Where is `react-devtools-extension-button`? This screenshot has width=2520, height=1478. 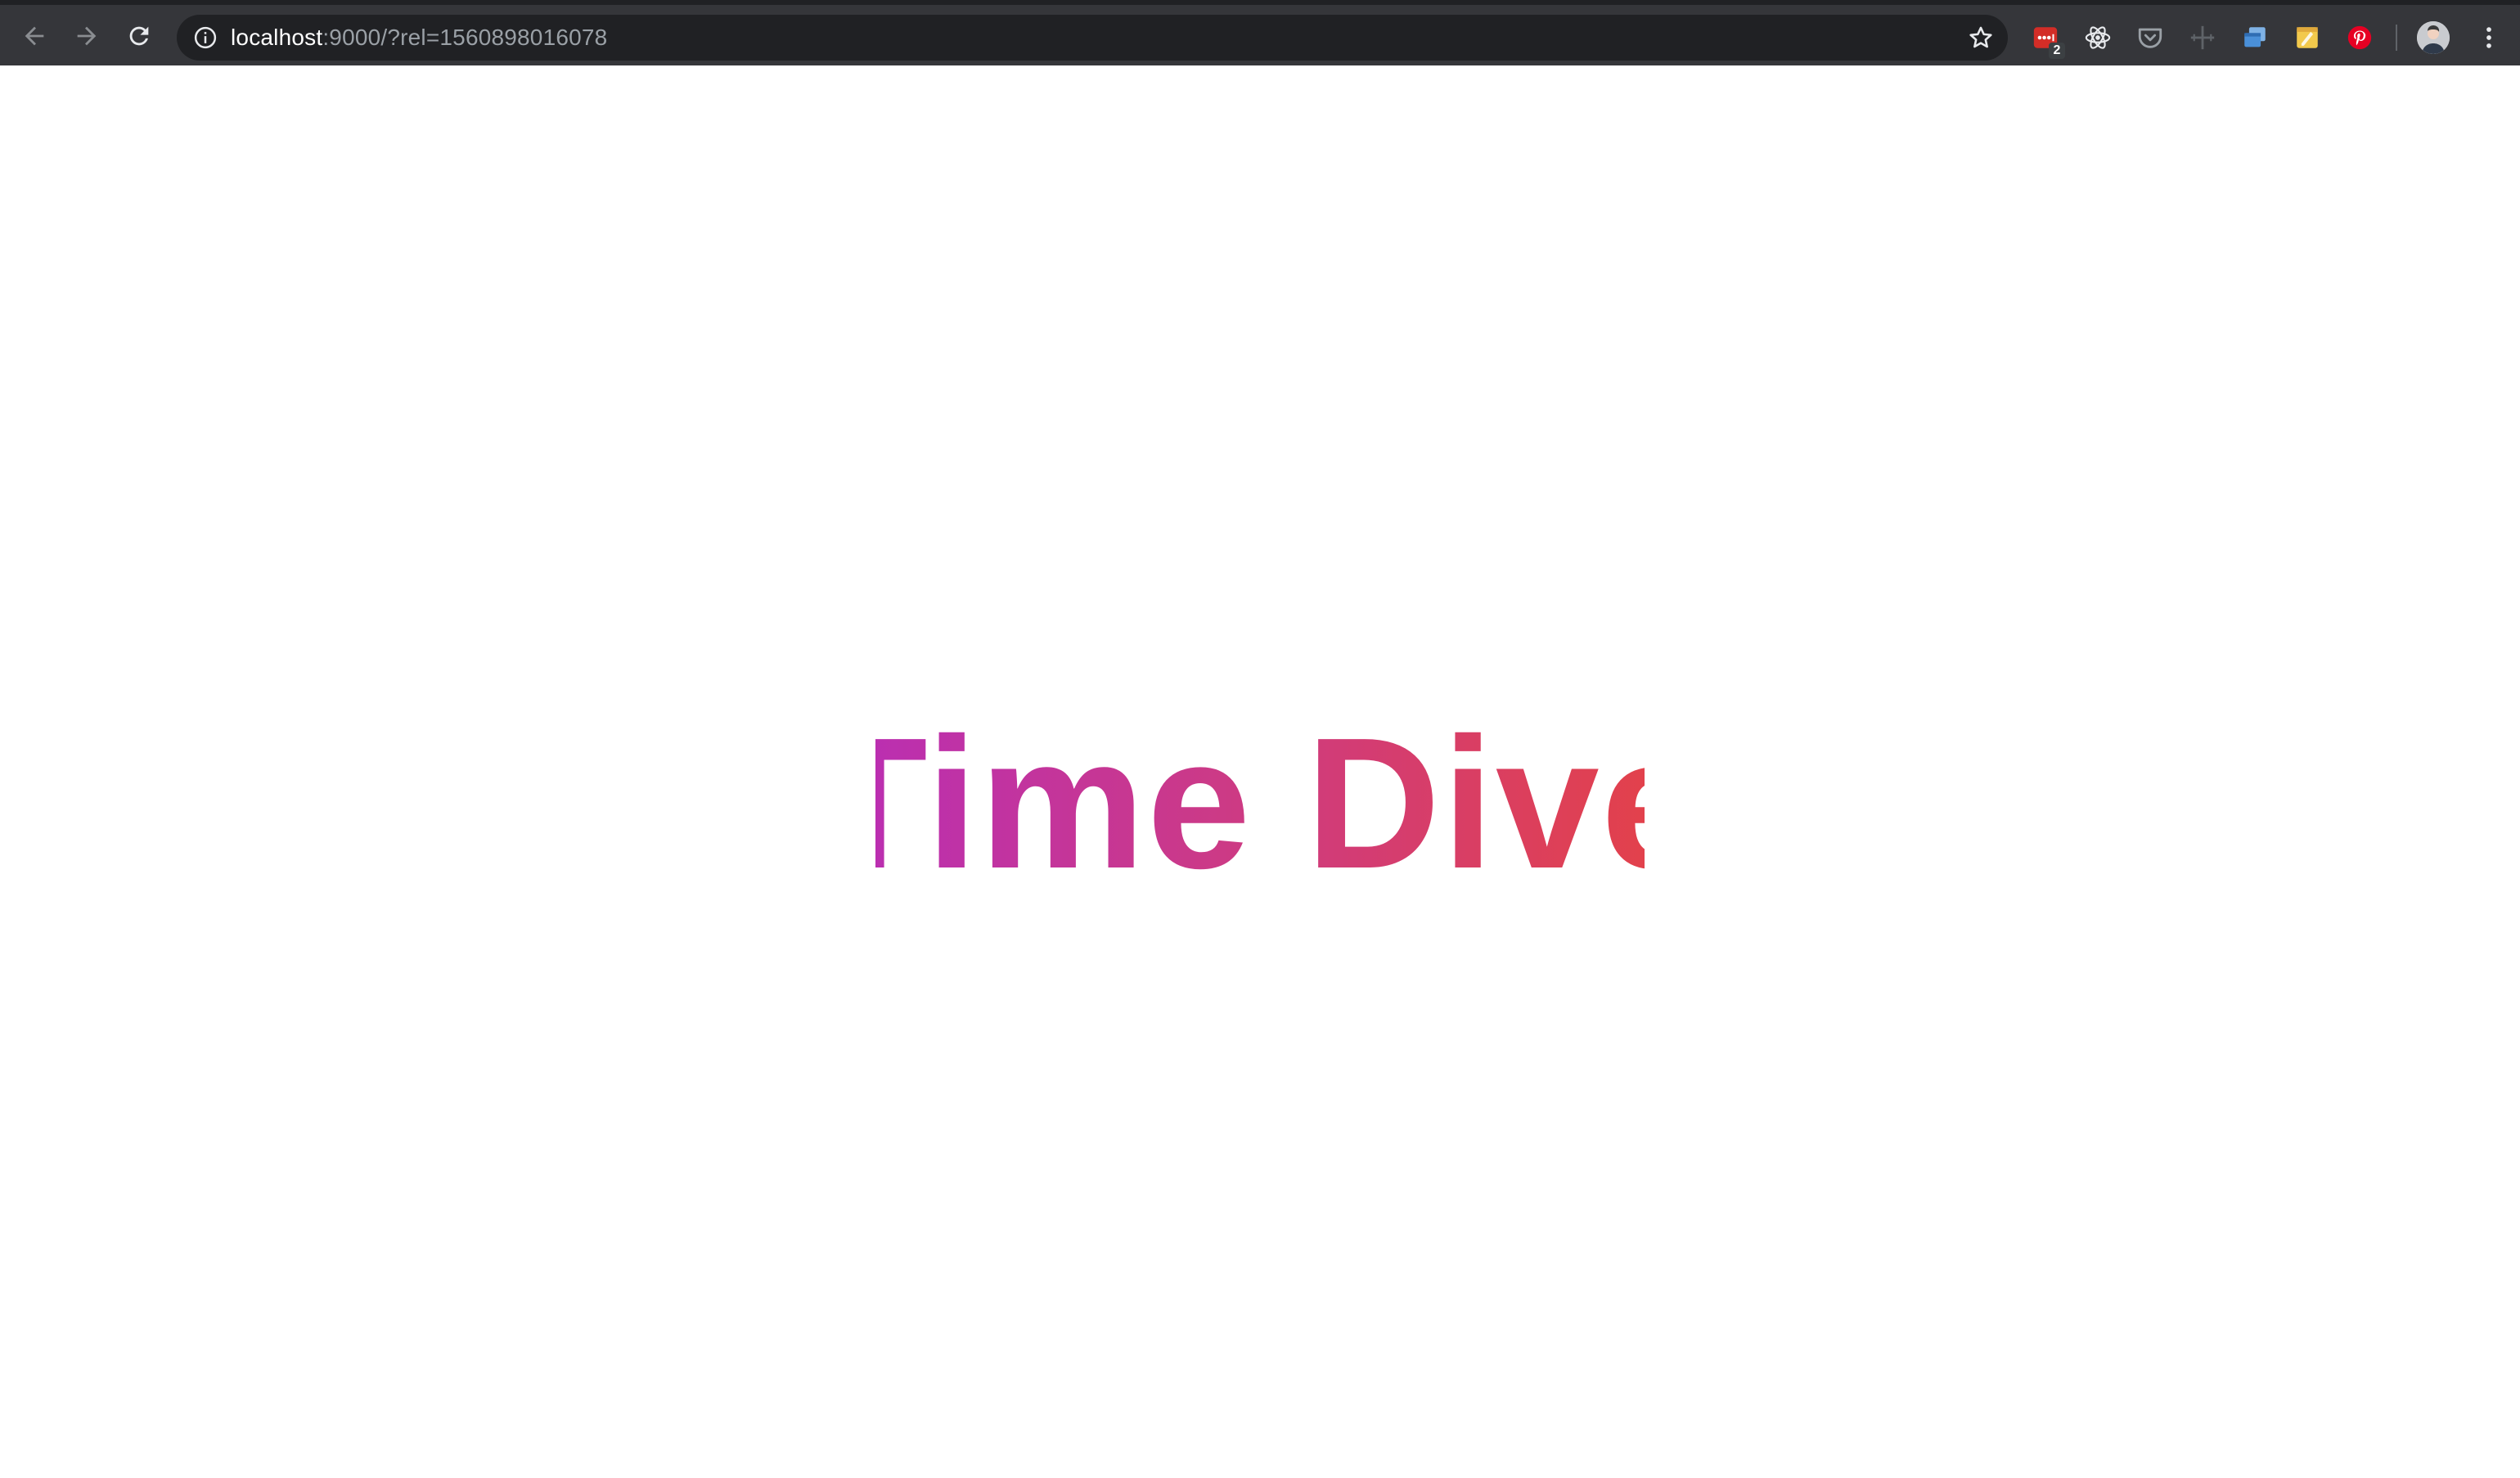
react-devtools-extension-button is located at coordinates (2098, 37).